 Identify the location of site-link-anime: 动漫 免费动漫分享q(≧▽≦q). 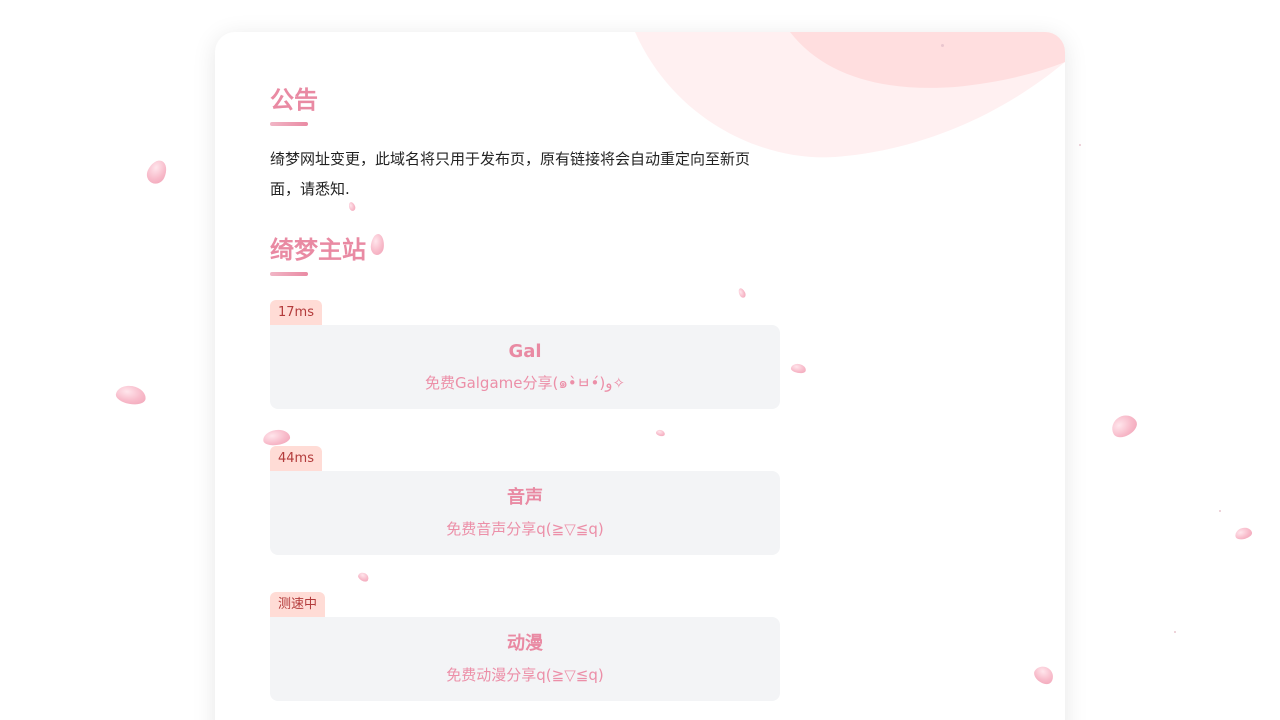
(525, 659).